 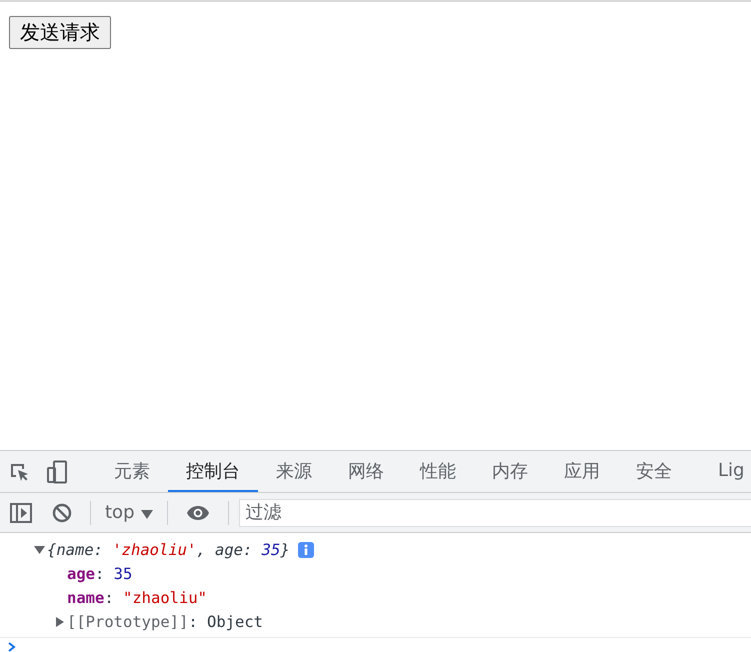 What do you see at coordinates (128, 512) in the screenshot?
I see `context-dropdown: top` at bounding box center [128, 512].